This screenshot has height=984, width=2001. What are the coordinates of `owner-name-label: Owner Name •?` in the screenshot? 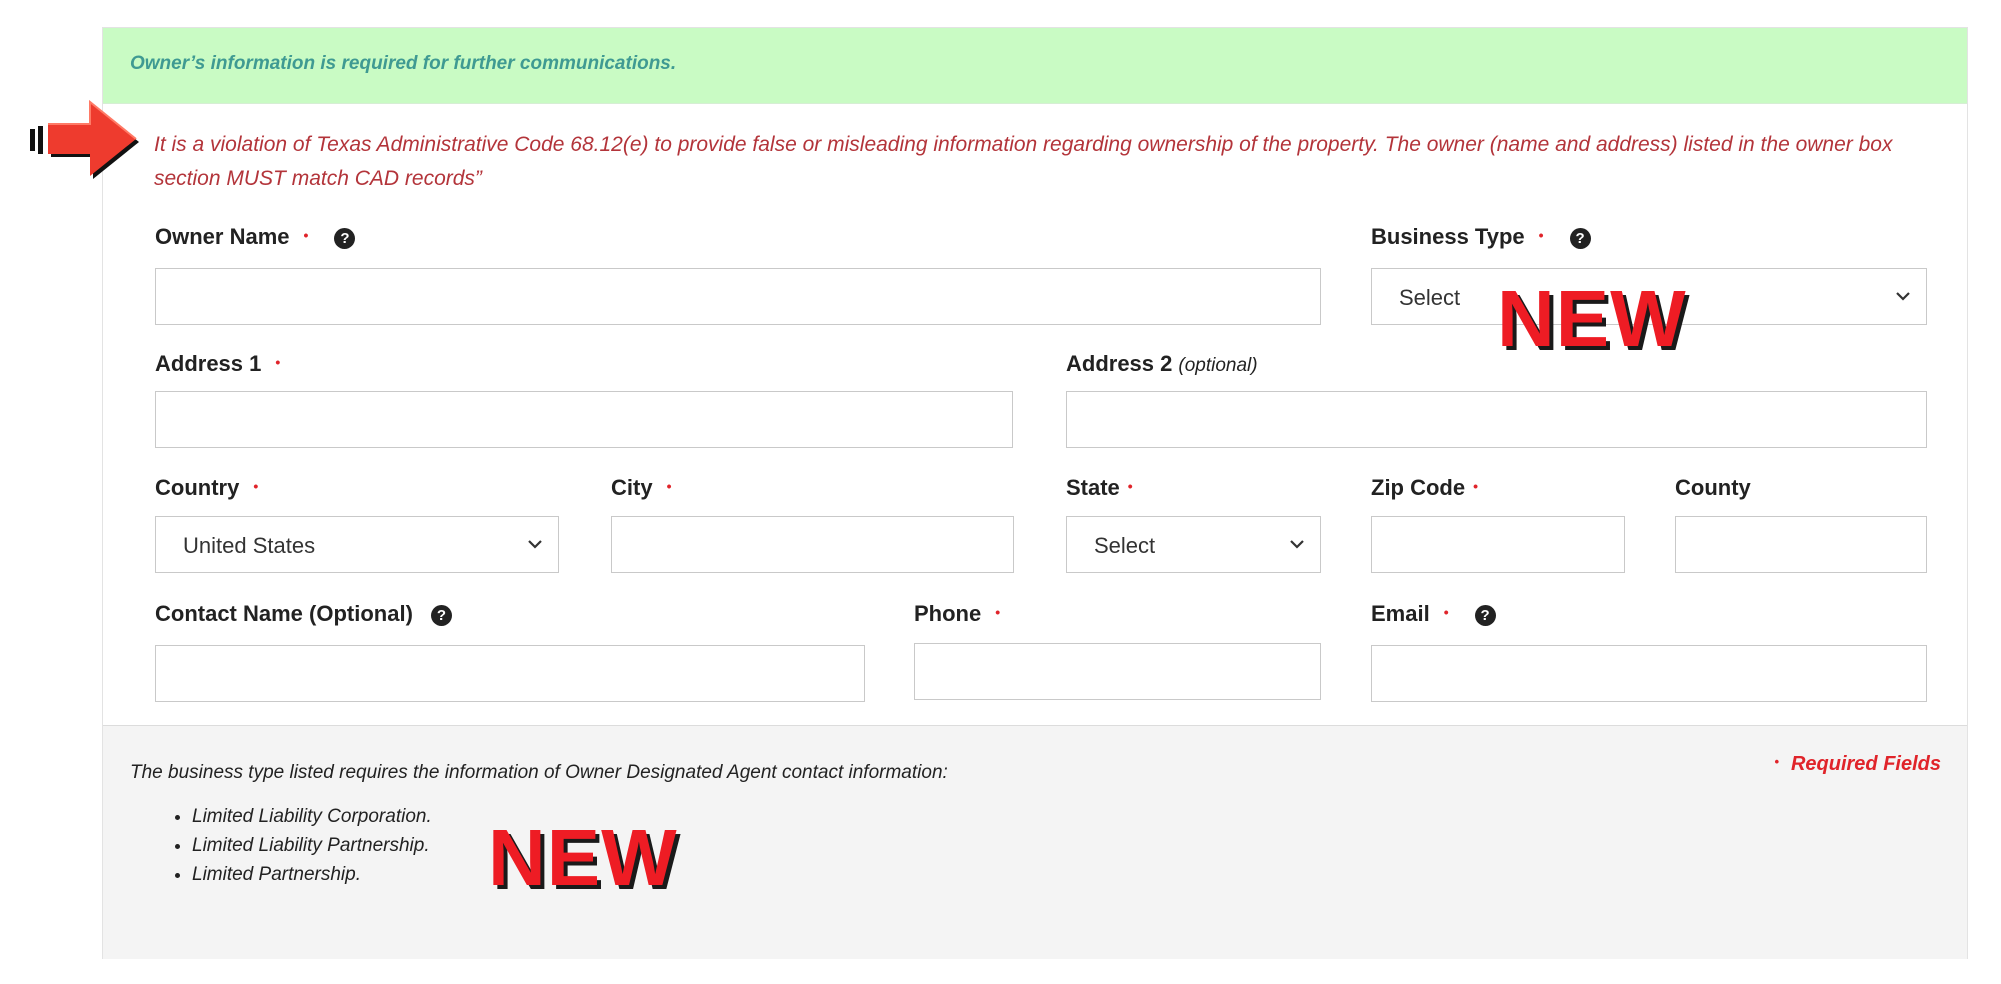 It's located at (255, 237).